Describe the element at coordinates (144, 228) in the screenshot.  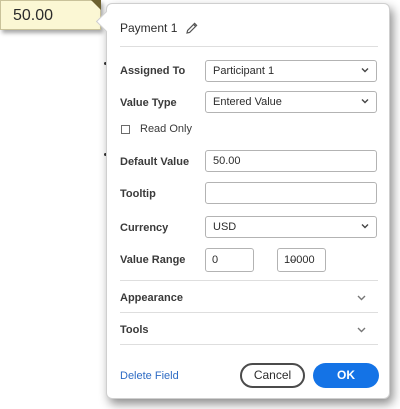
I see `currency-label: Currency` at that location.